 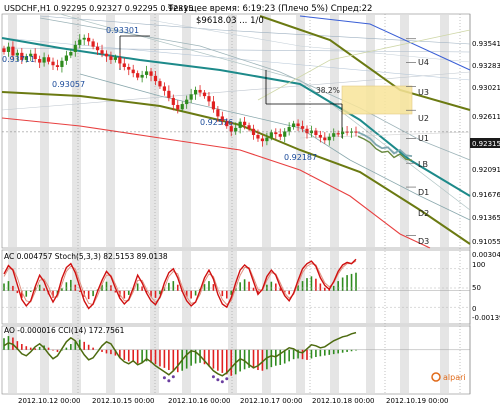 What do you see at coordinates (423, 164) in the screenshot?
I see `level-label-lb: LB` at bounding box center [423, 164].